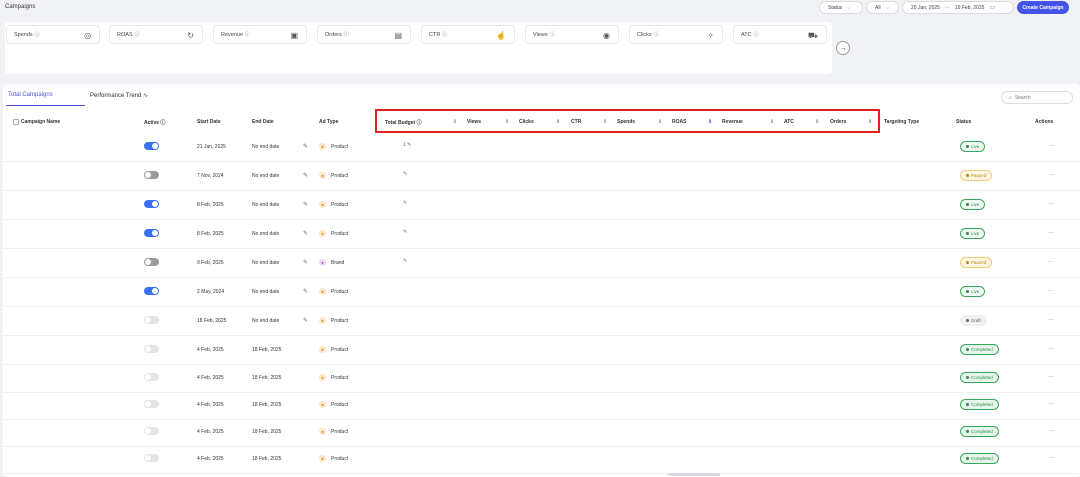 The height and width of the screenshot is (477, 1080). Describe the element at coordinates (119, 95) in the screenshot. I see `tab-performance-trend: Performance Trend ∿` at that location.